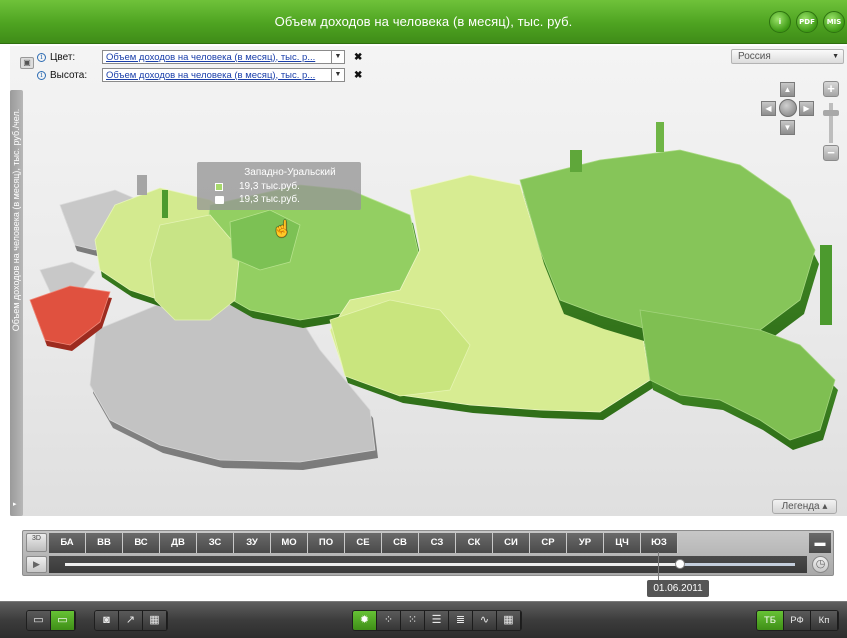 The height and width of the screenshot is (638, 847). What do you see at coordinates (141, 543) in the screenshot?
I see `region-tab: ВС` at bounding box center [141, 543].